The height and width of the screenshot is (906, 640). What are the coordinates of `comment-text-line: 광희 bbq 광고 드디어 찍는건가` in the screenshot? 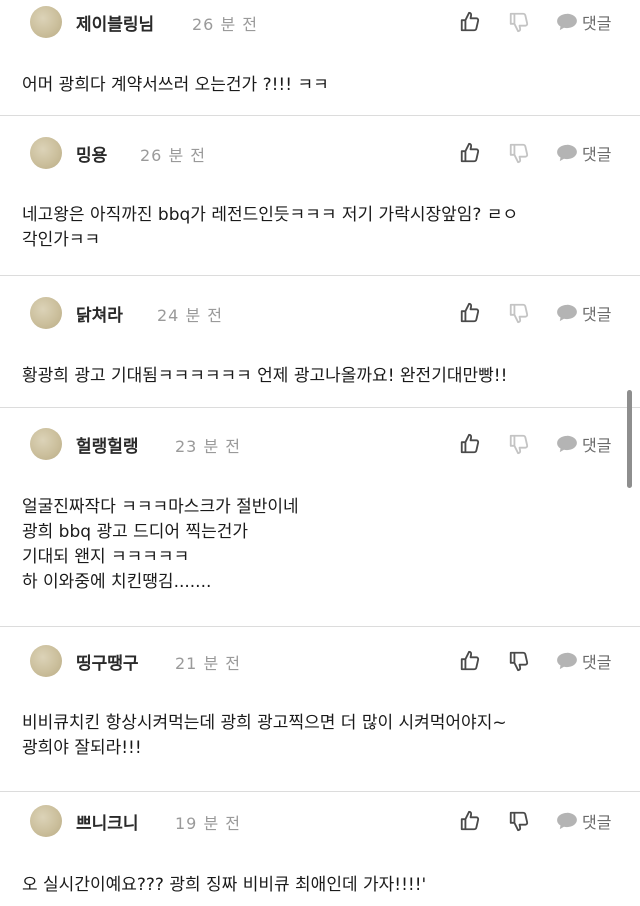 It's located at (135, 532).